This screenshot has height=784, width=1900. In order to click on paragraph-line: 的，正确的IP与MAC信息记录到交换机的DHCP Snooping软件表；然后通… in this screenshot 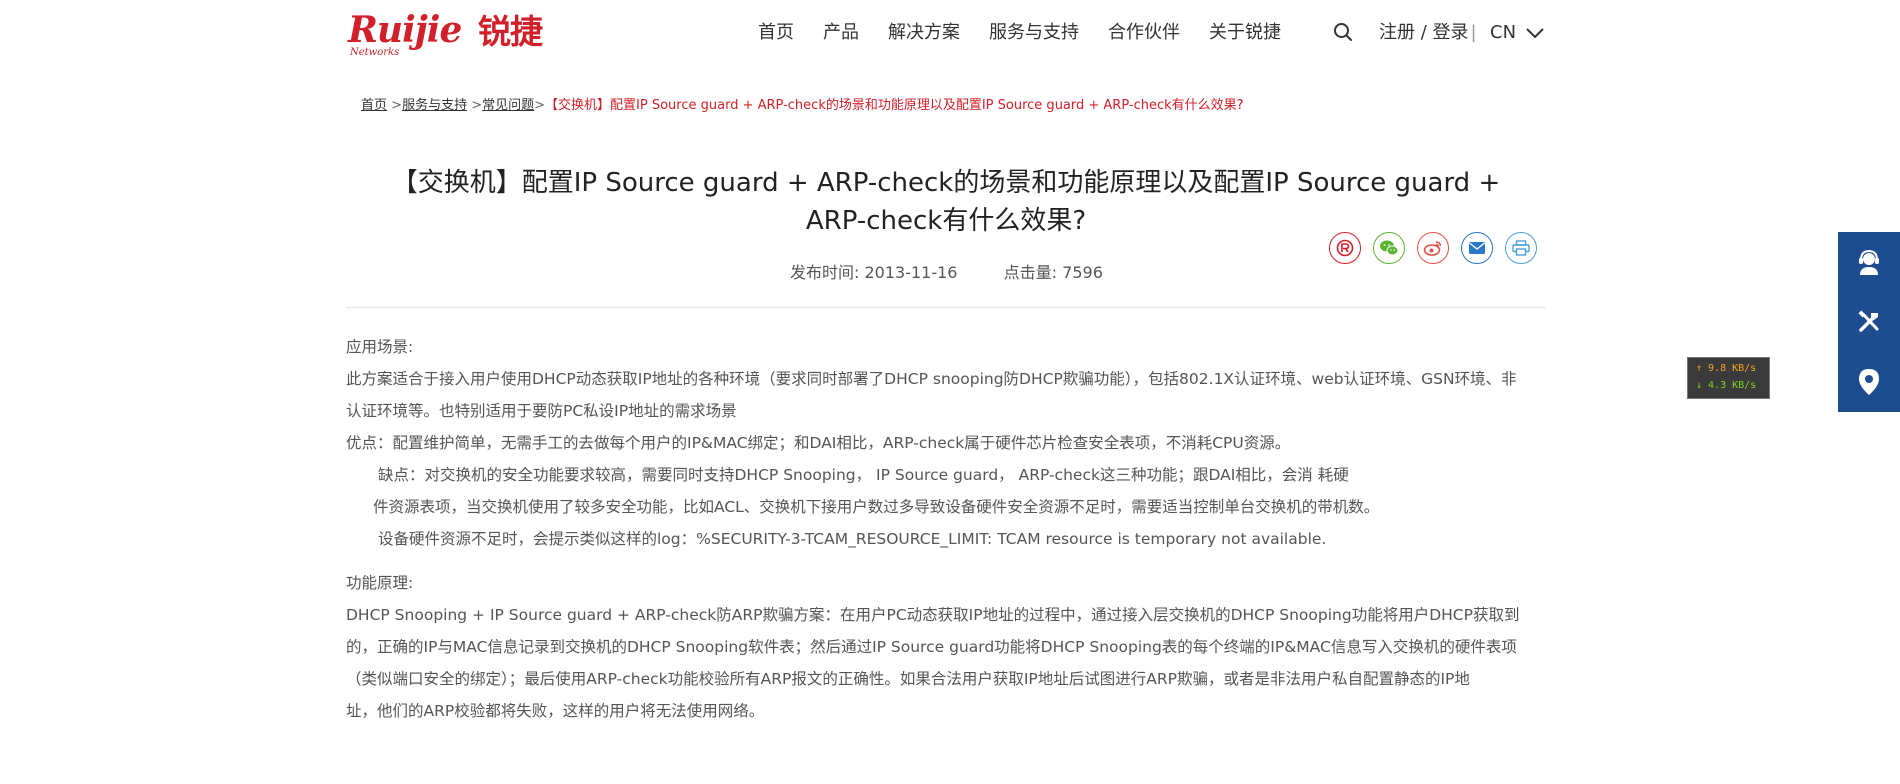, I will do `click(931, 647)`.